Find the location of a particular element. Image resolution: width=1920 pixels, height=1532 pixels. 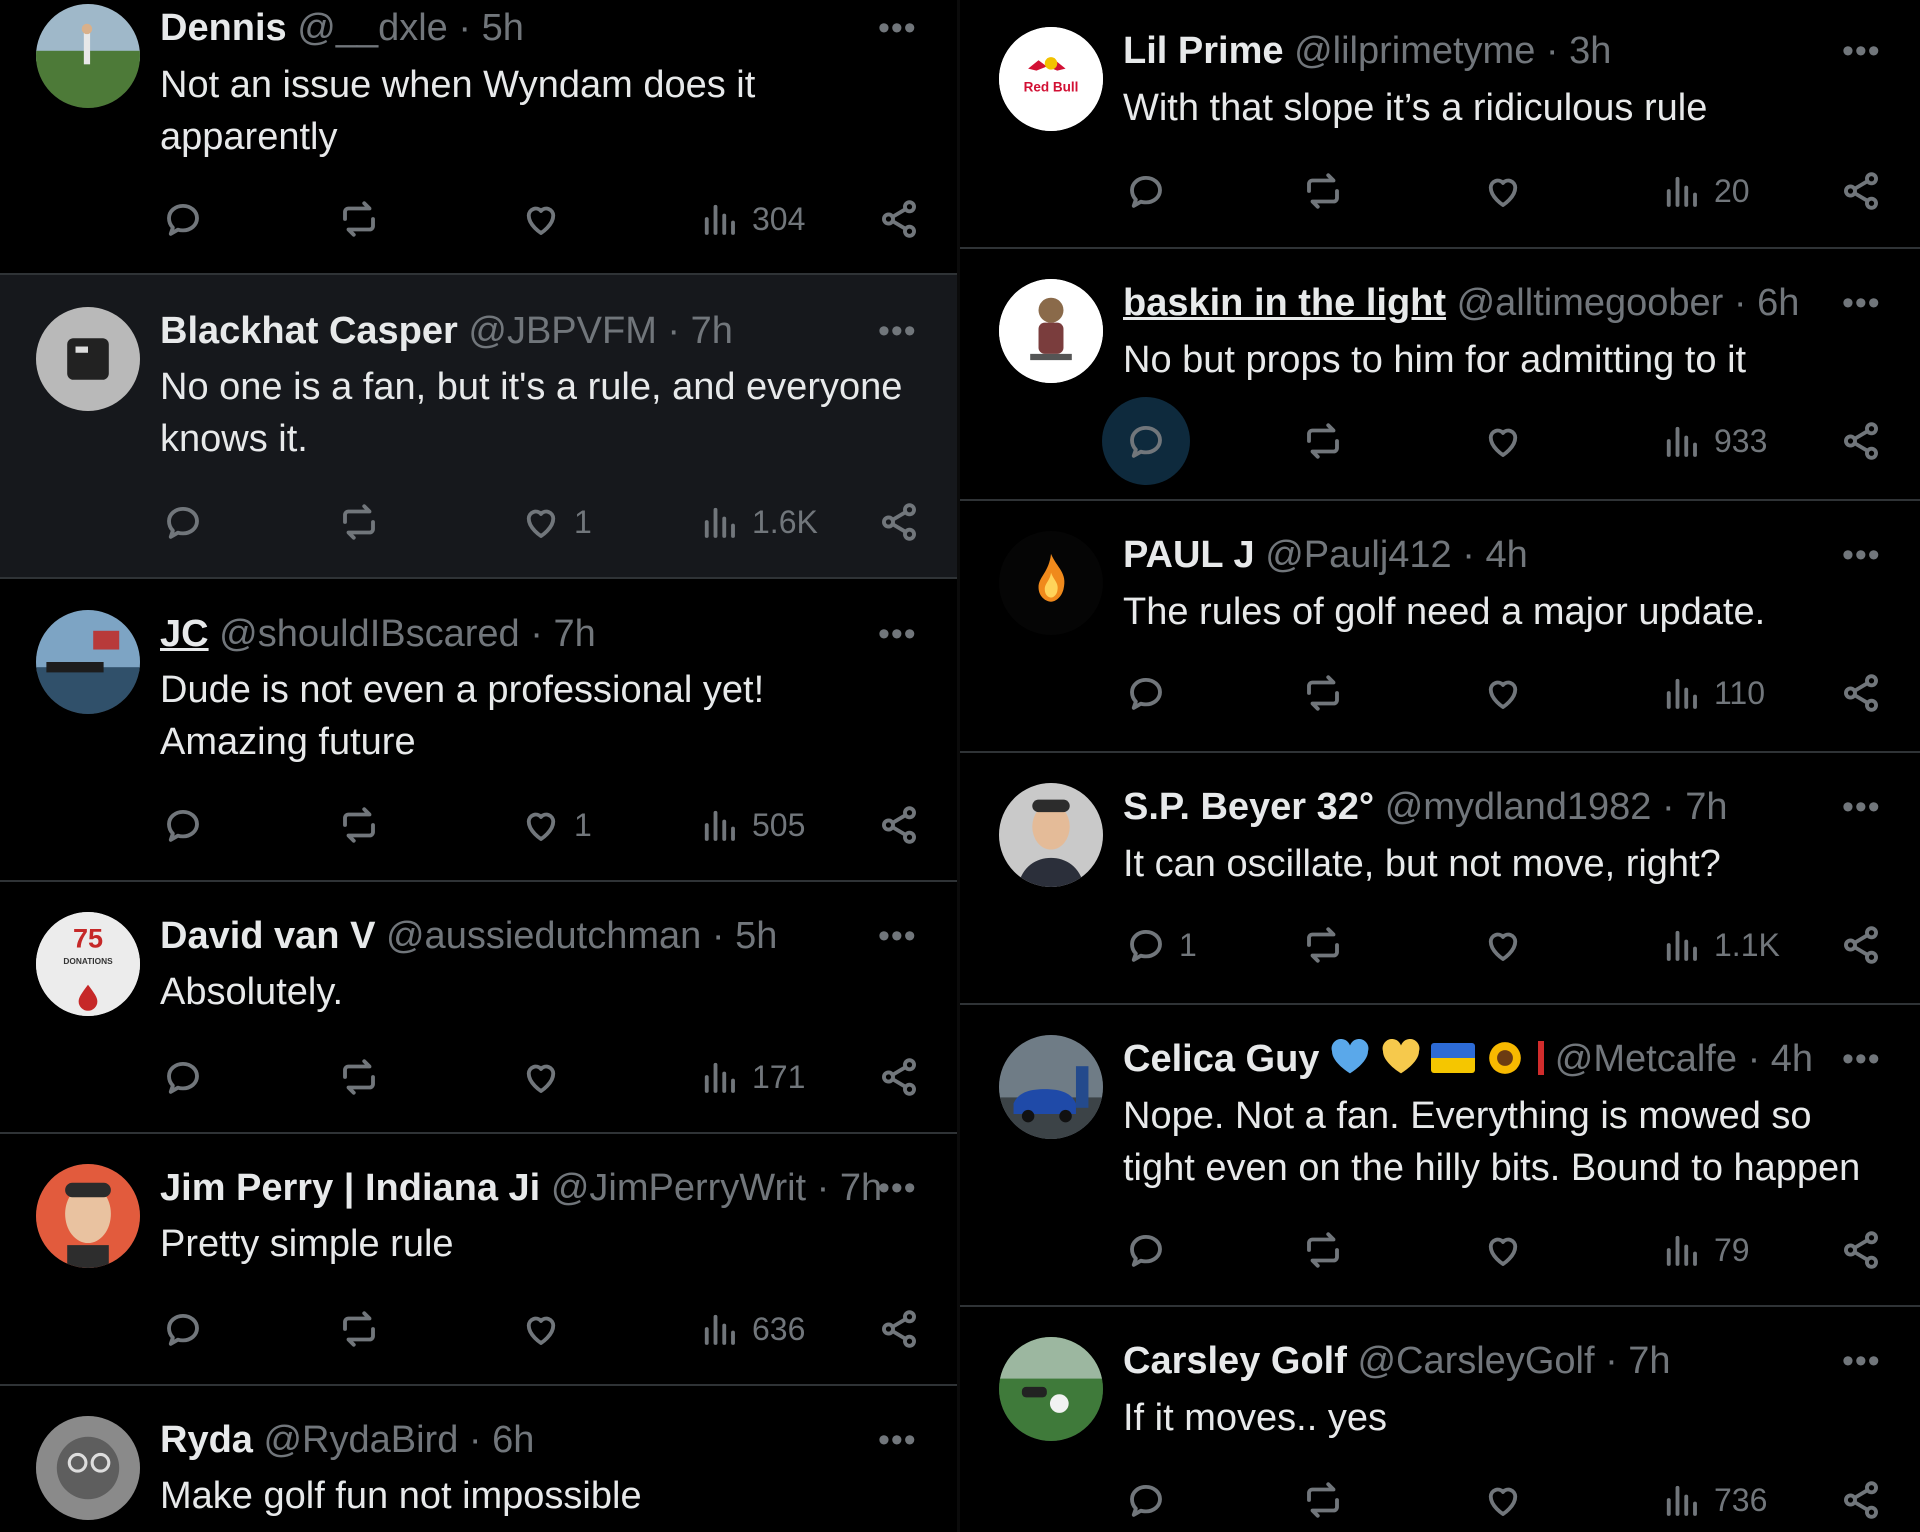

author-handle: @mydland1982 is located at coordinates (1518, 807).